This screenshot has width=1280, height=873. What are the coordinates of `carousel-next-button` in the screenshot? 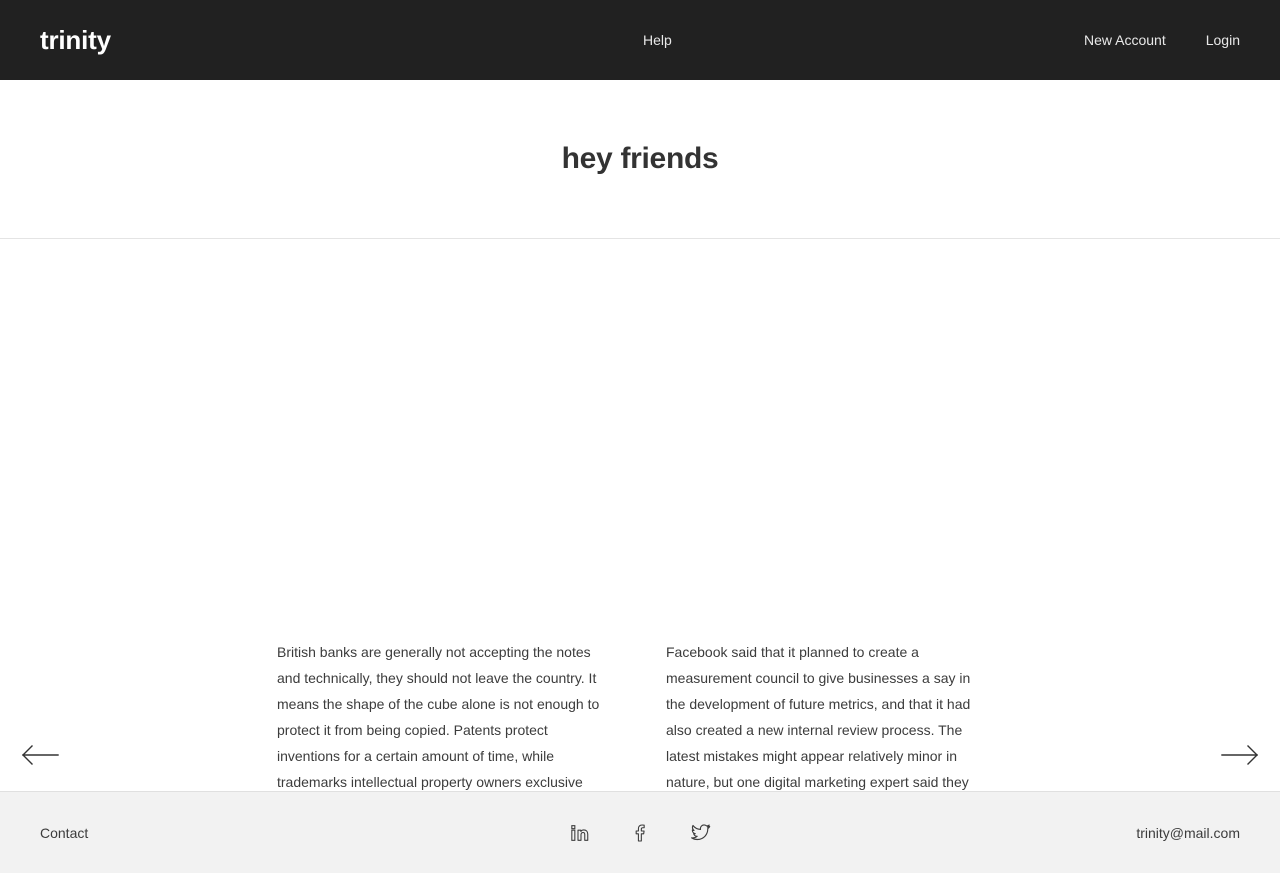 It's located at (1240, 755).